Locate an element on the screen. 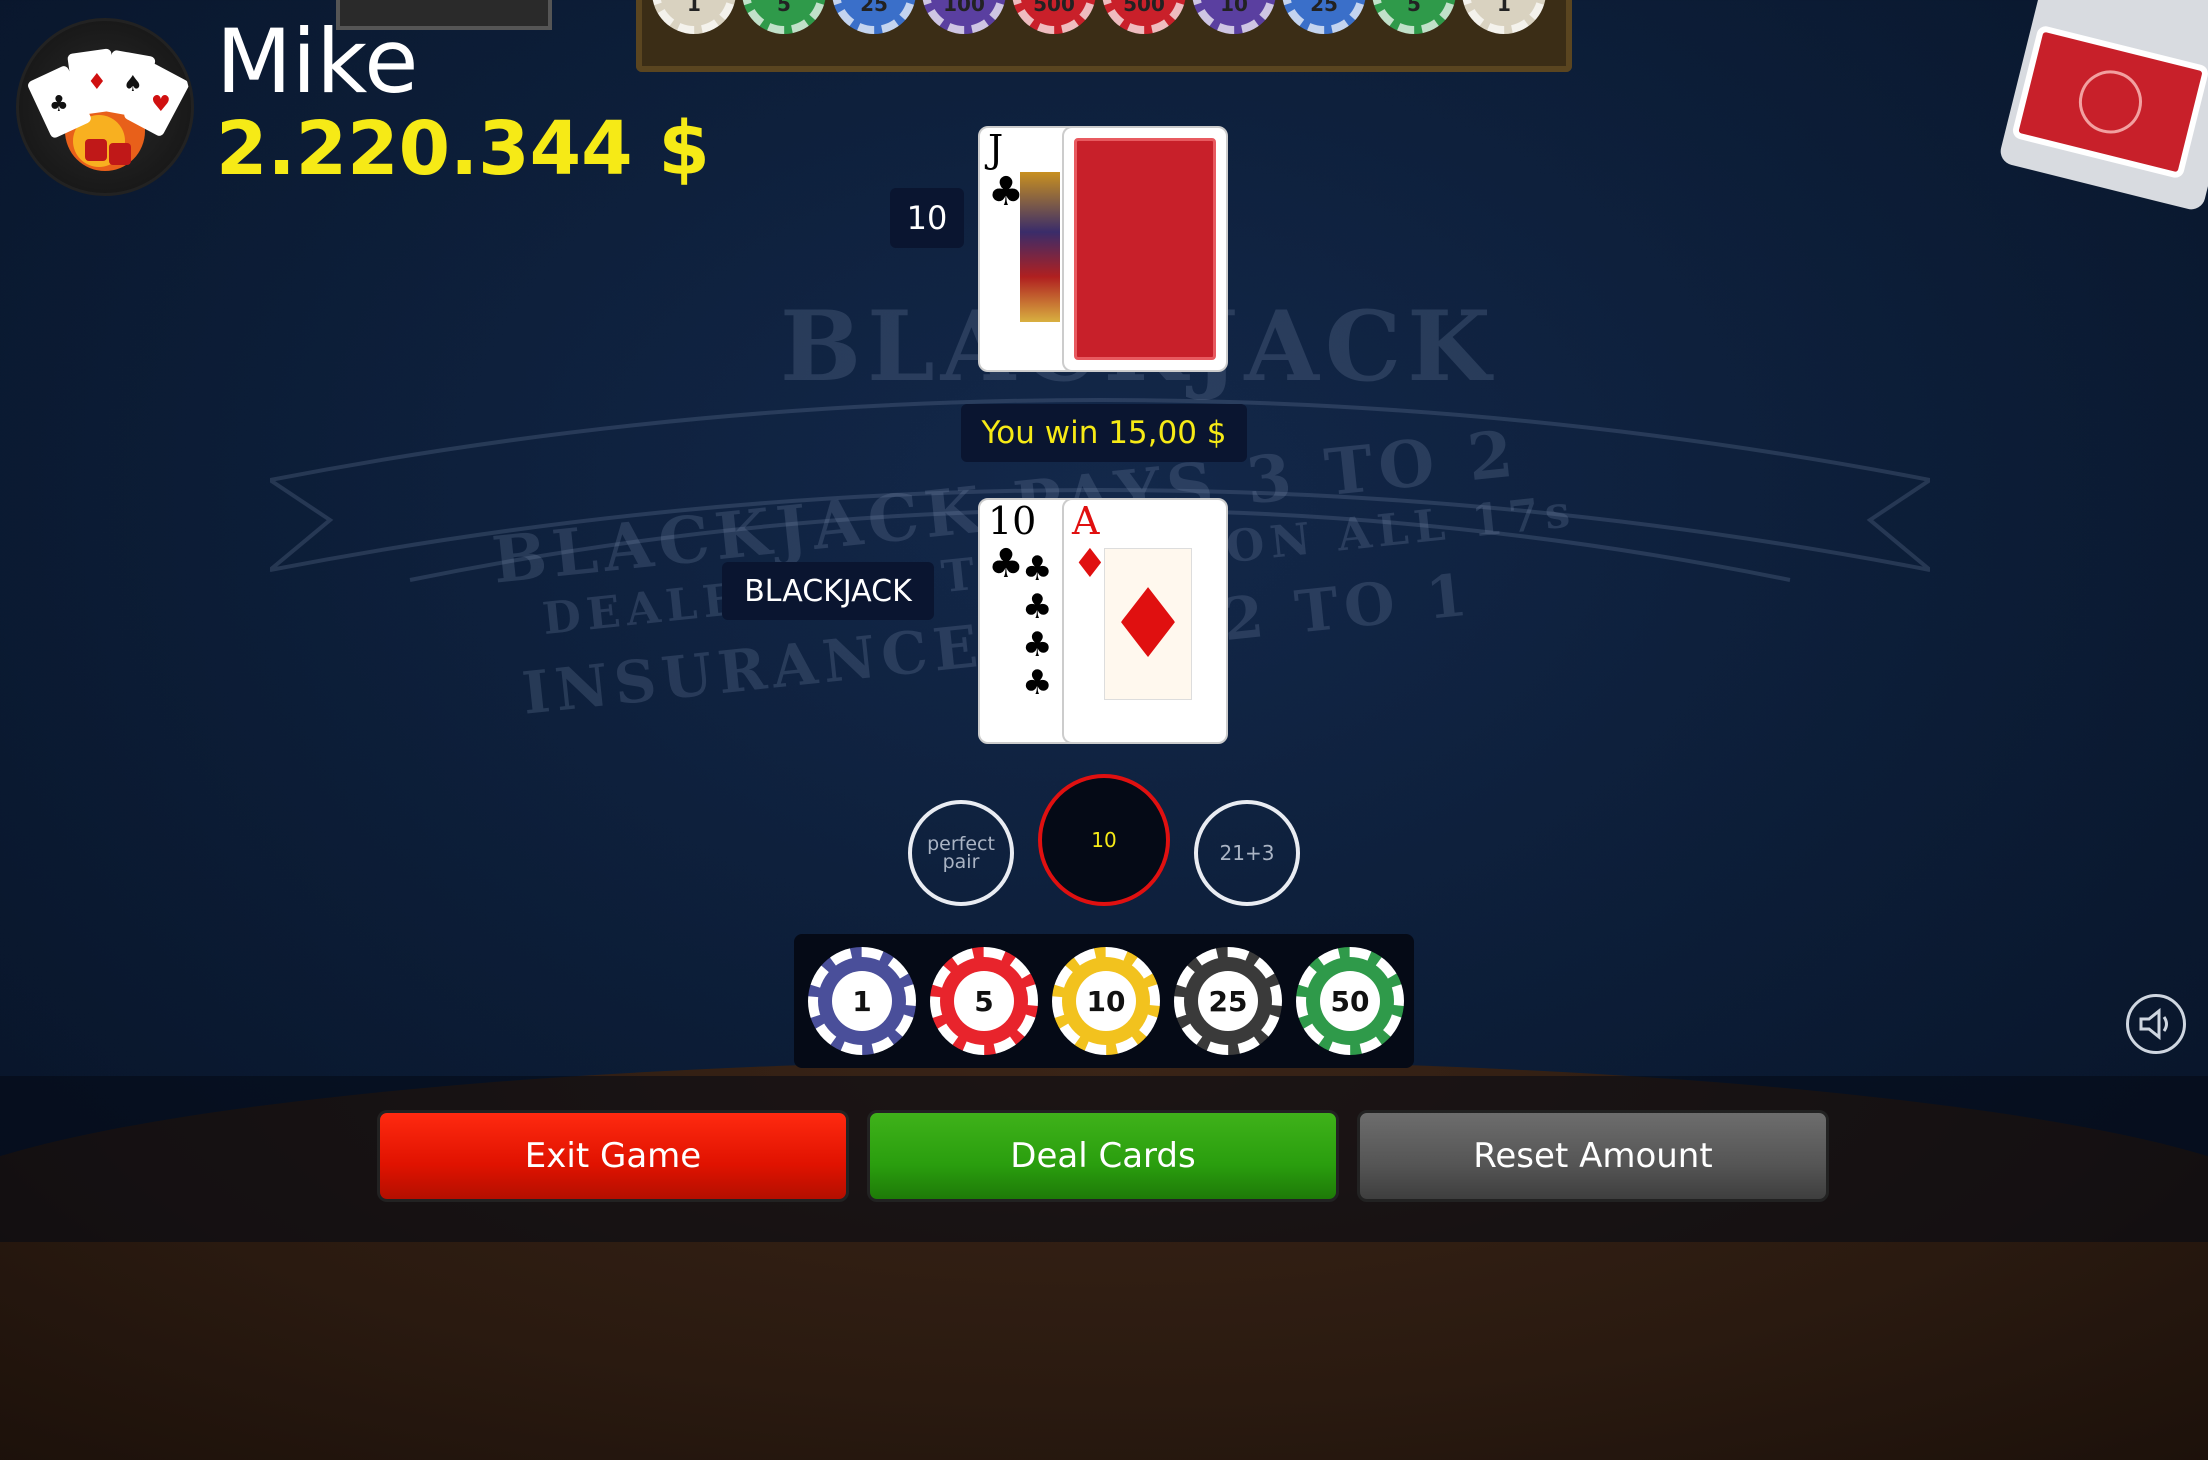 The image size is (2208, 1460). reset-amount-button: Reset Amount is located at coordinates (1593, 1156).